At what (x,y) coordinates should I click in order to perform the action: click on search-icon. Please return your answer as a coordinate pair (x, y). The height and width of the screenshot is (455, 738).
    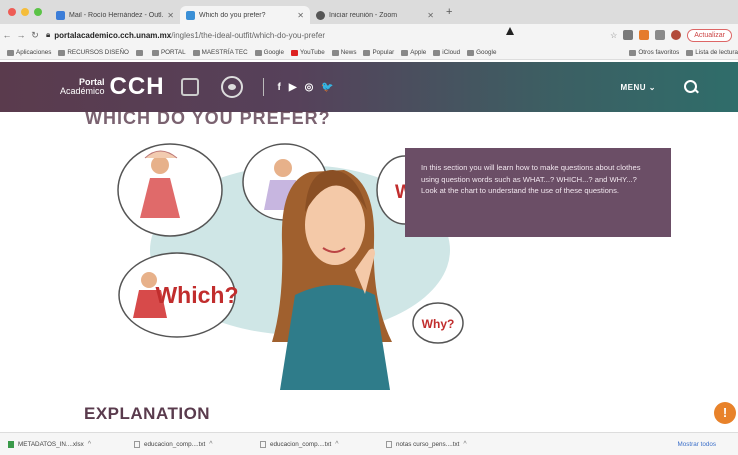
    Looking at the image, I should click on (691, 87).